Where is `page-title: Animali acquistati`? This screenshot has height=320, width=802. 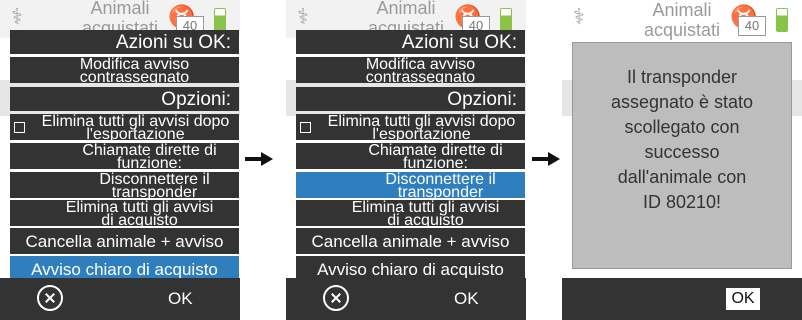 page-title: Animali acquistati is located at coordinates (682, 20).